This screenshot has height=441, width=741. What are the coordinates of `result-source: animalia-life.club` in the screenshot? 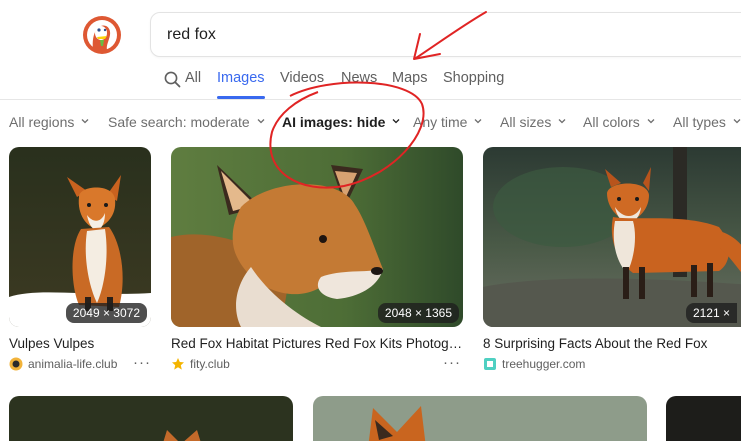 It's located at (63, 364).